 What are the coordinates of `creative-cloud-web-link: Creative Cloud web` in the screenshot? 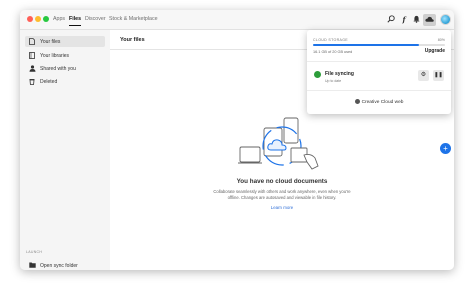 It's located at (379, 102).